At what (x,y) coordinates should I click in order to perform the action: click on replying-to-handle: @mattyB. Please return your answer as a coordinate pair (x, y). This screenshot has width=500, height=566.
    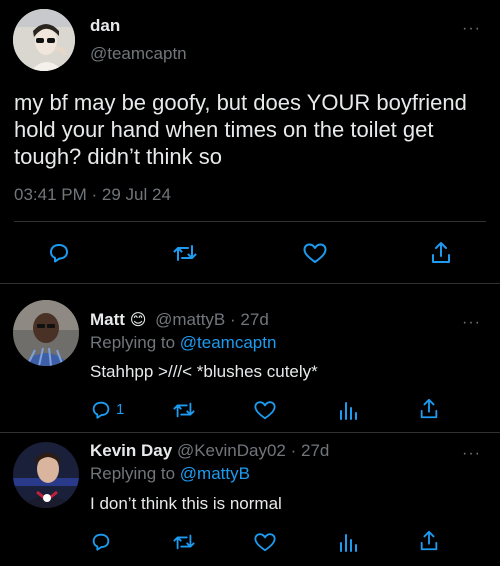
    Looking at the image, I should click on (215, 473).